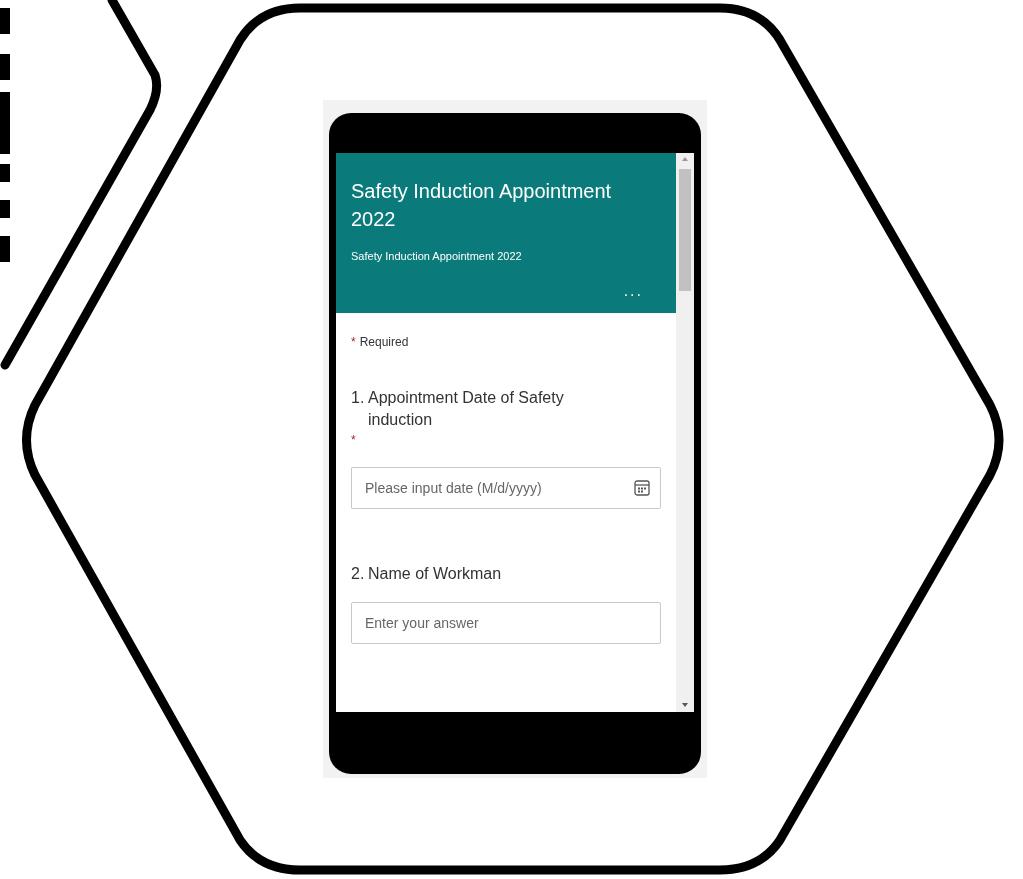 Image resolution: width=1023 pixels, height=879 pixels. Describe the element at coordinates (435, 574) in the screenshot. I see `question-label: Name of Workman` at that location.